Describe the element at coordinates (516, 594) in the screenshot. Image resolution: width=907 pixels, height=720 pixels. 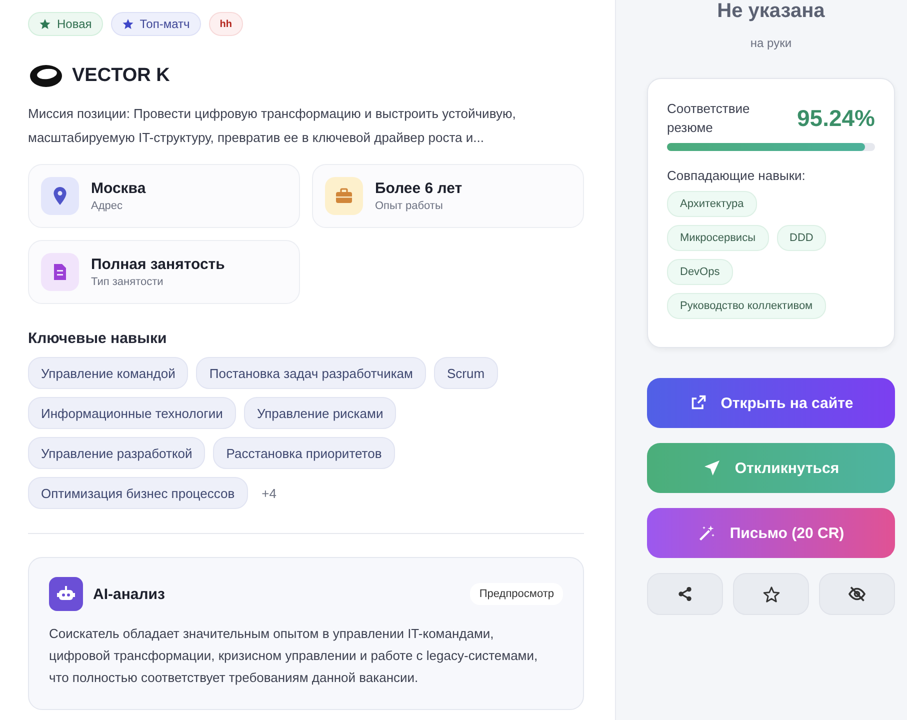
I see `preview-badge: Предпросмотр` at that location.